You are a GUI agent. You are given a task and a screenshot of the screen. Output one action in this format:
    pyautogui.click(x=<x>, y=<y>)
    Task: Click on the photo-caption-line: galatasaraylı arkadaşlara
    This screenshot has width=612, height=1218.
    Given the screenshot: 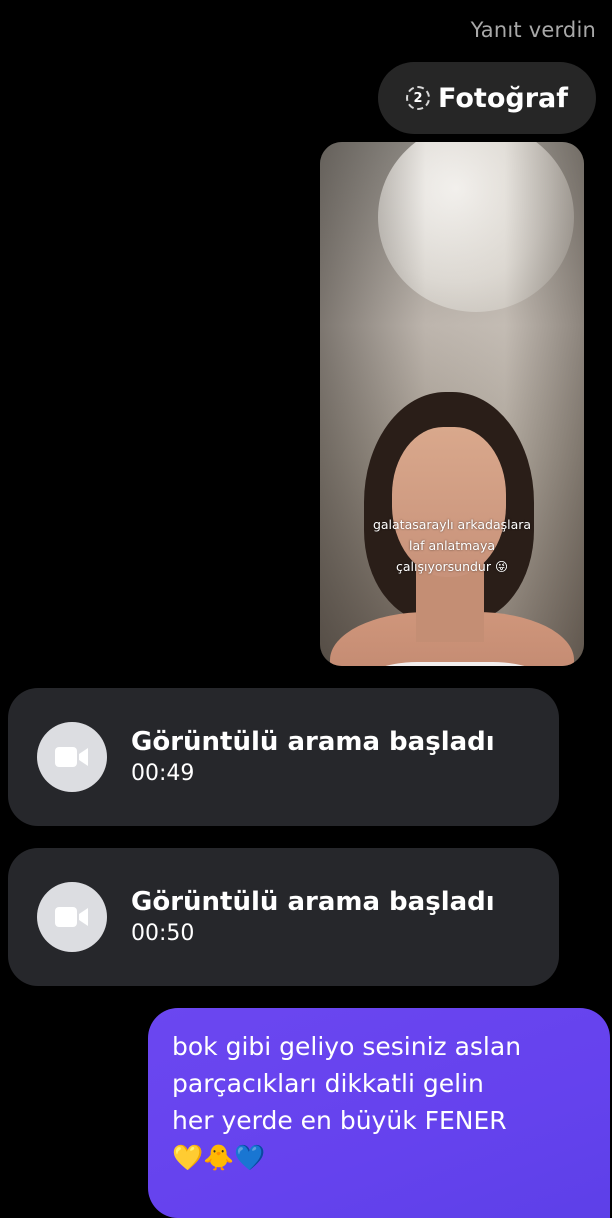 What is the action you would take?
    pyautogui.click(x=452, y=524)
    